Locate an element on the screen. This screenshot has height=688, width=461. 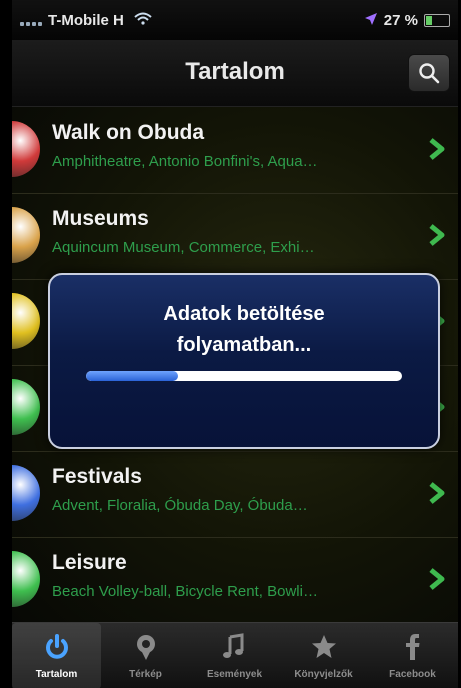
navigation-bar: Tartalom is located at coordinates (235, 73).